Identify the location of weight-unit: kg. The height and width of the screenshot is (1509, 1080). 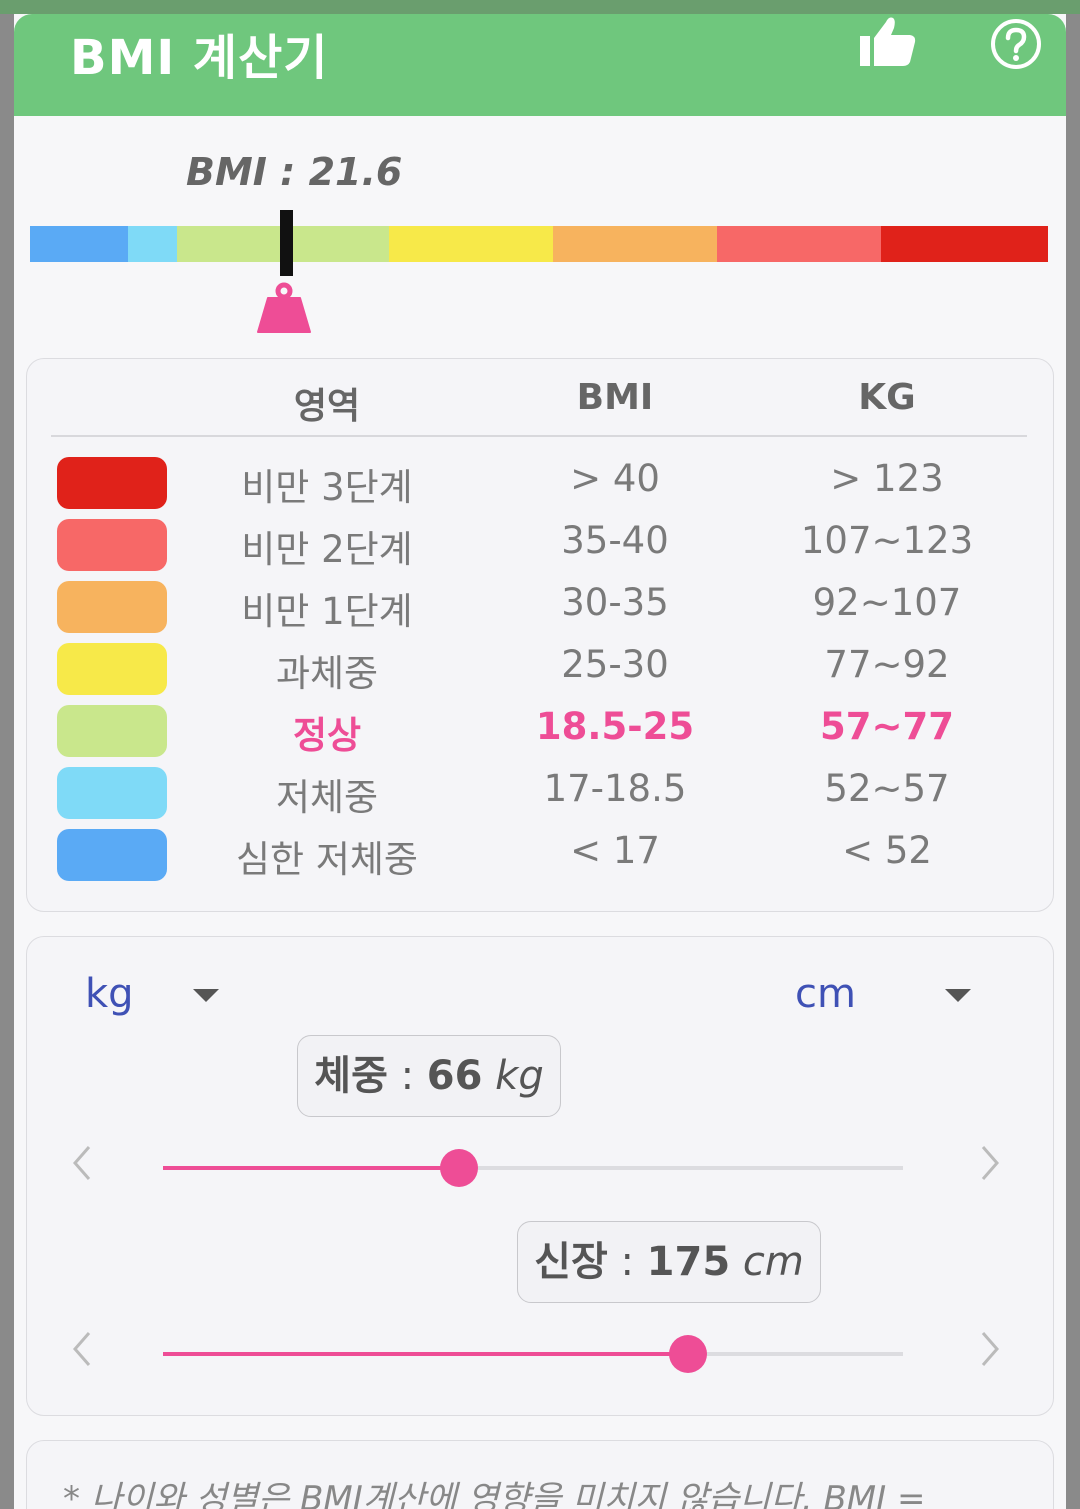
(513, 1076).